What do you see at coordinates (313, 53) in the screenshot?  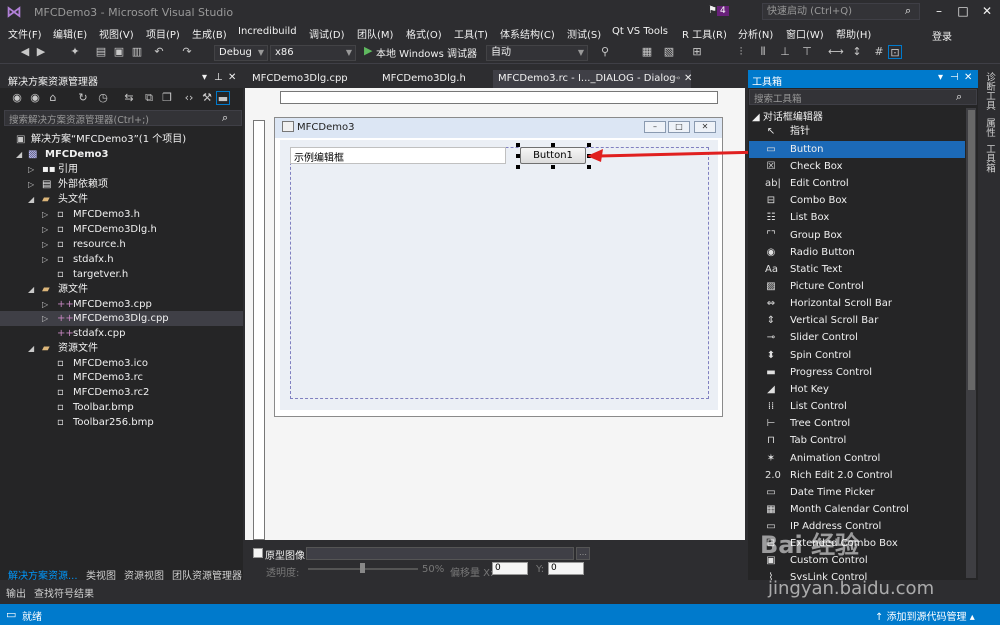 I see `platform-select: x86 ▼` at bounding box center [313, 53].